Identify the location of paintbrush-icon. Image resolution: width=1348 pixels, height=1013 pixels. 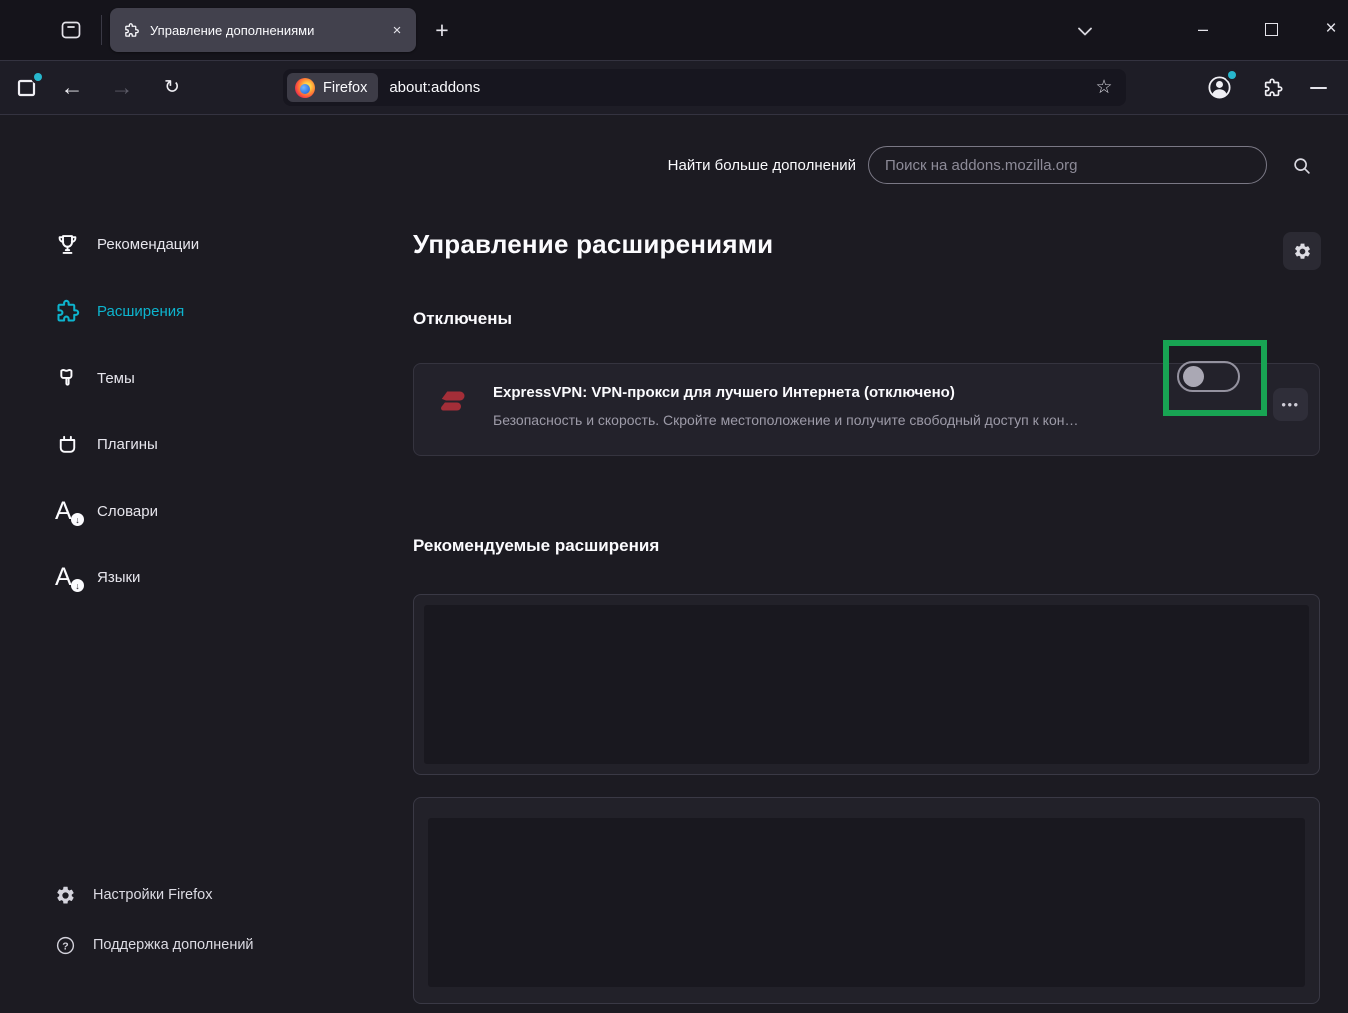
(67, 378).